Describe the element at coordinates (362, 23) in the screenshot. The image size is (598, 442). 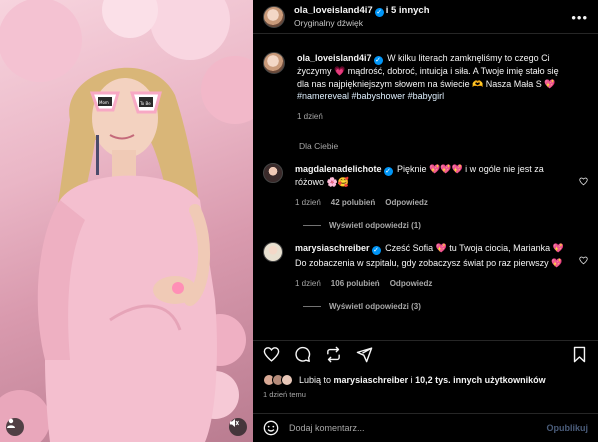
I see `audio-label: Oryginalny dźwięk` at that location.